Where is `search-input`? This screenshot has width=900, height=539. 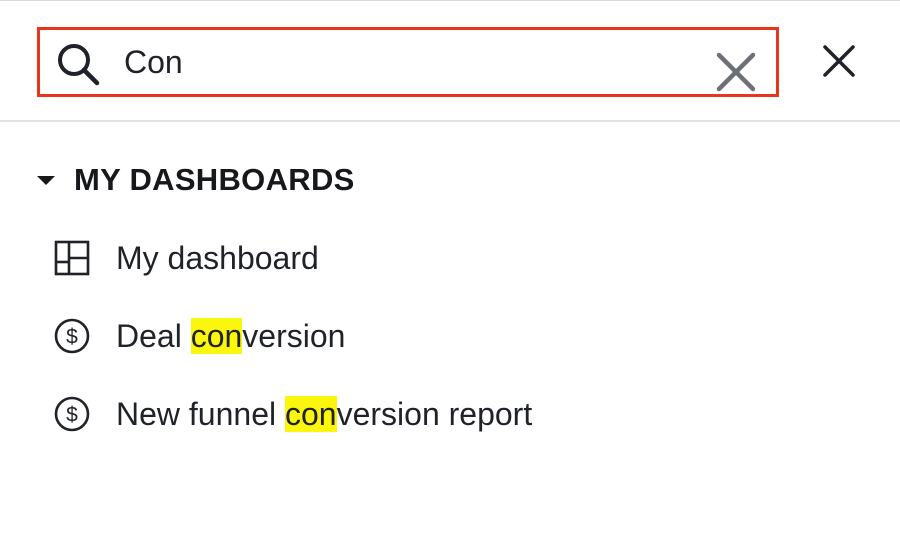 search-input is located at coordinates (404, 62).